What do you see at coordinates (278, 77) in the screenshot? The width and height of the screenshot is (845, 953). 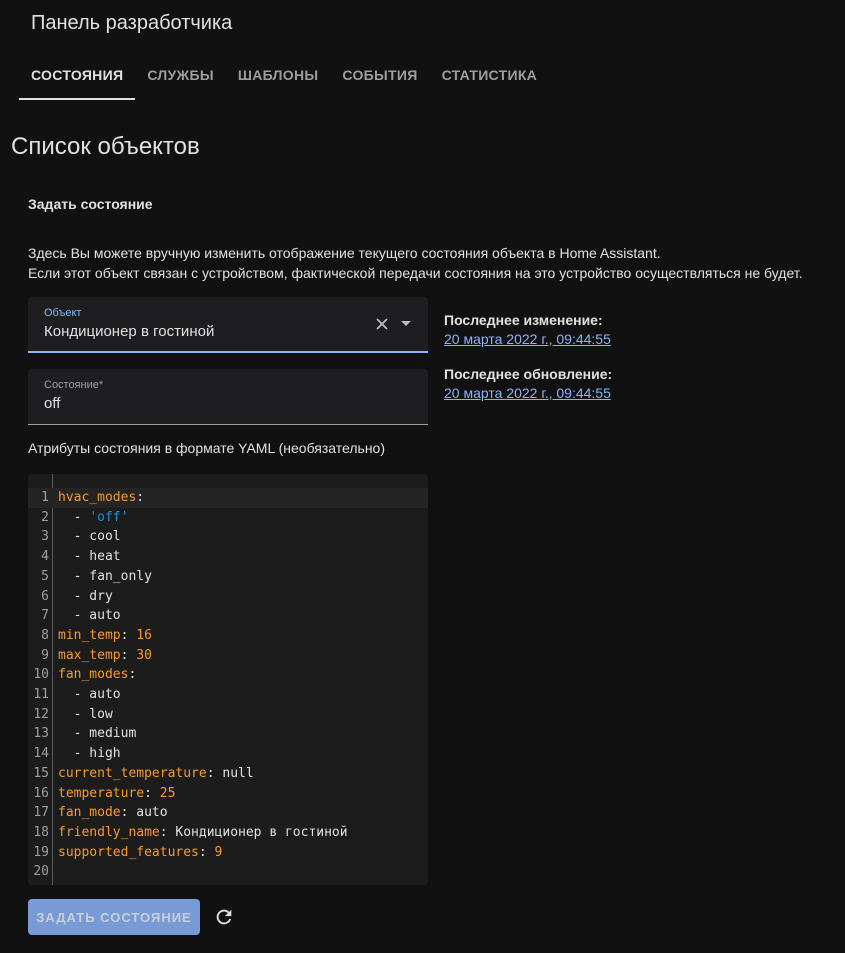 I see `tab-templates: ШАБЛОНЫ` at bounding box center [278, 77].